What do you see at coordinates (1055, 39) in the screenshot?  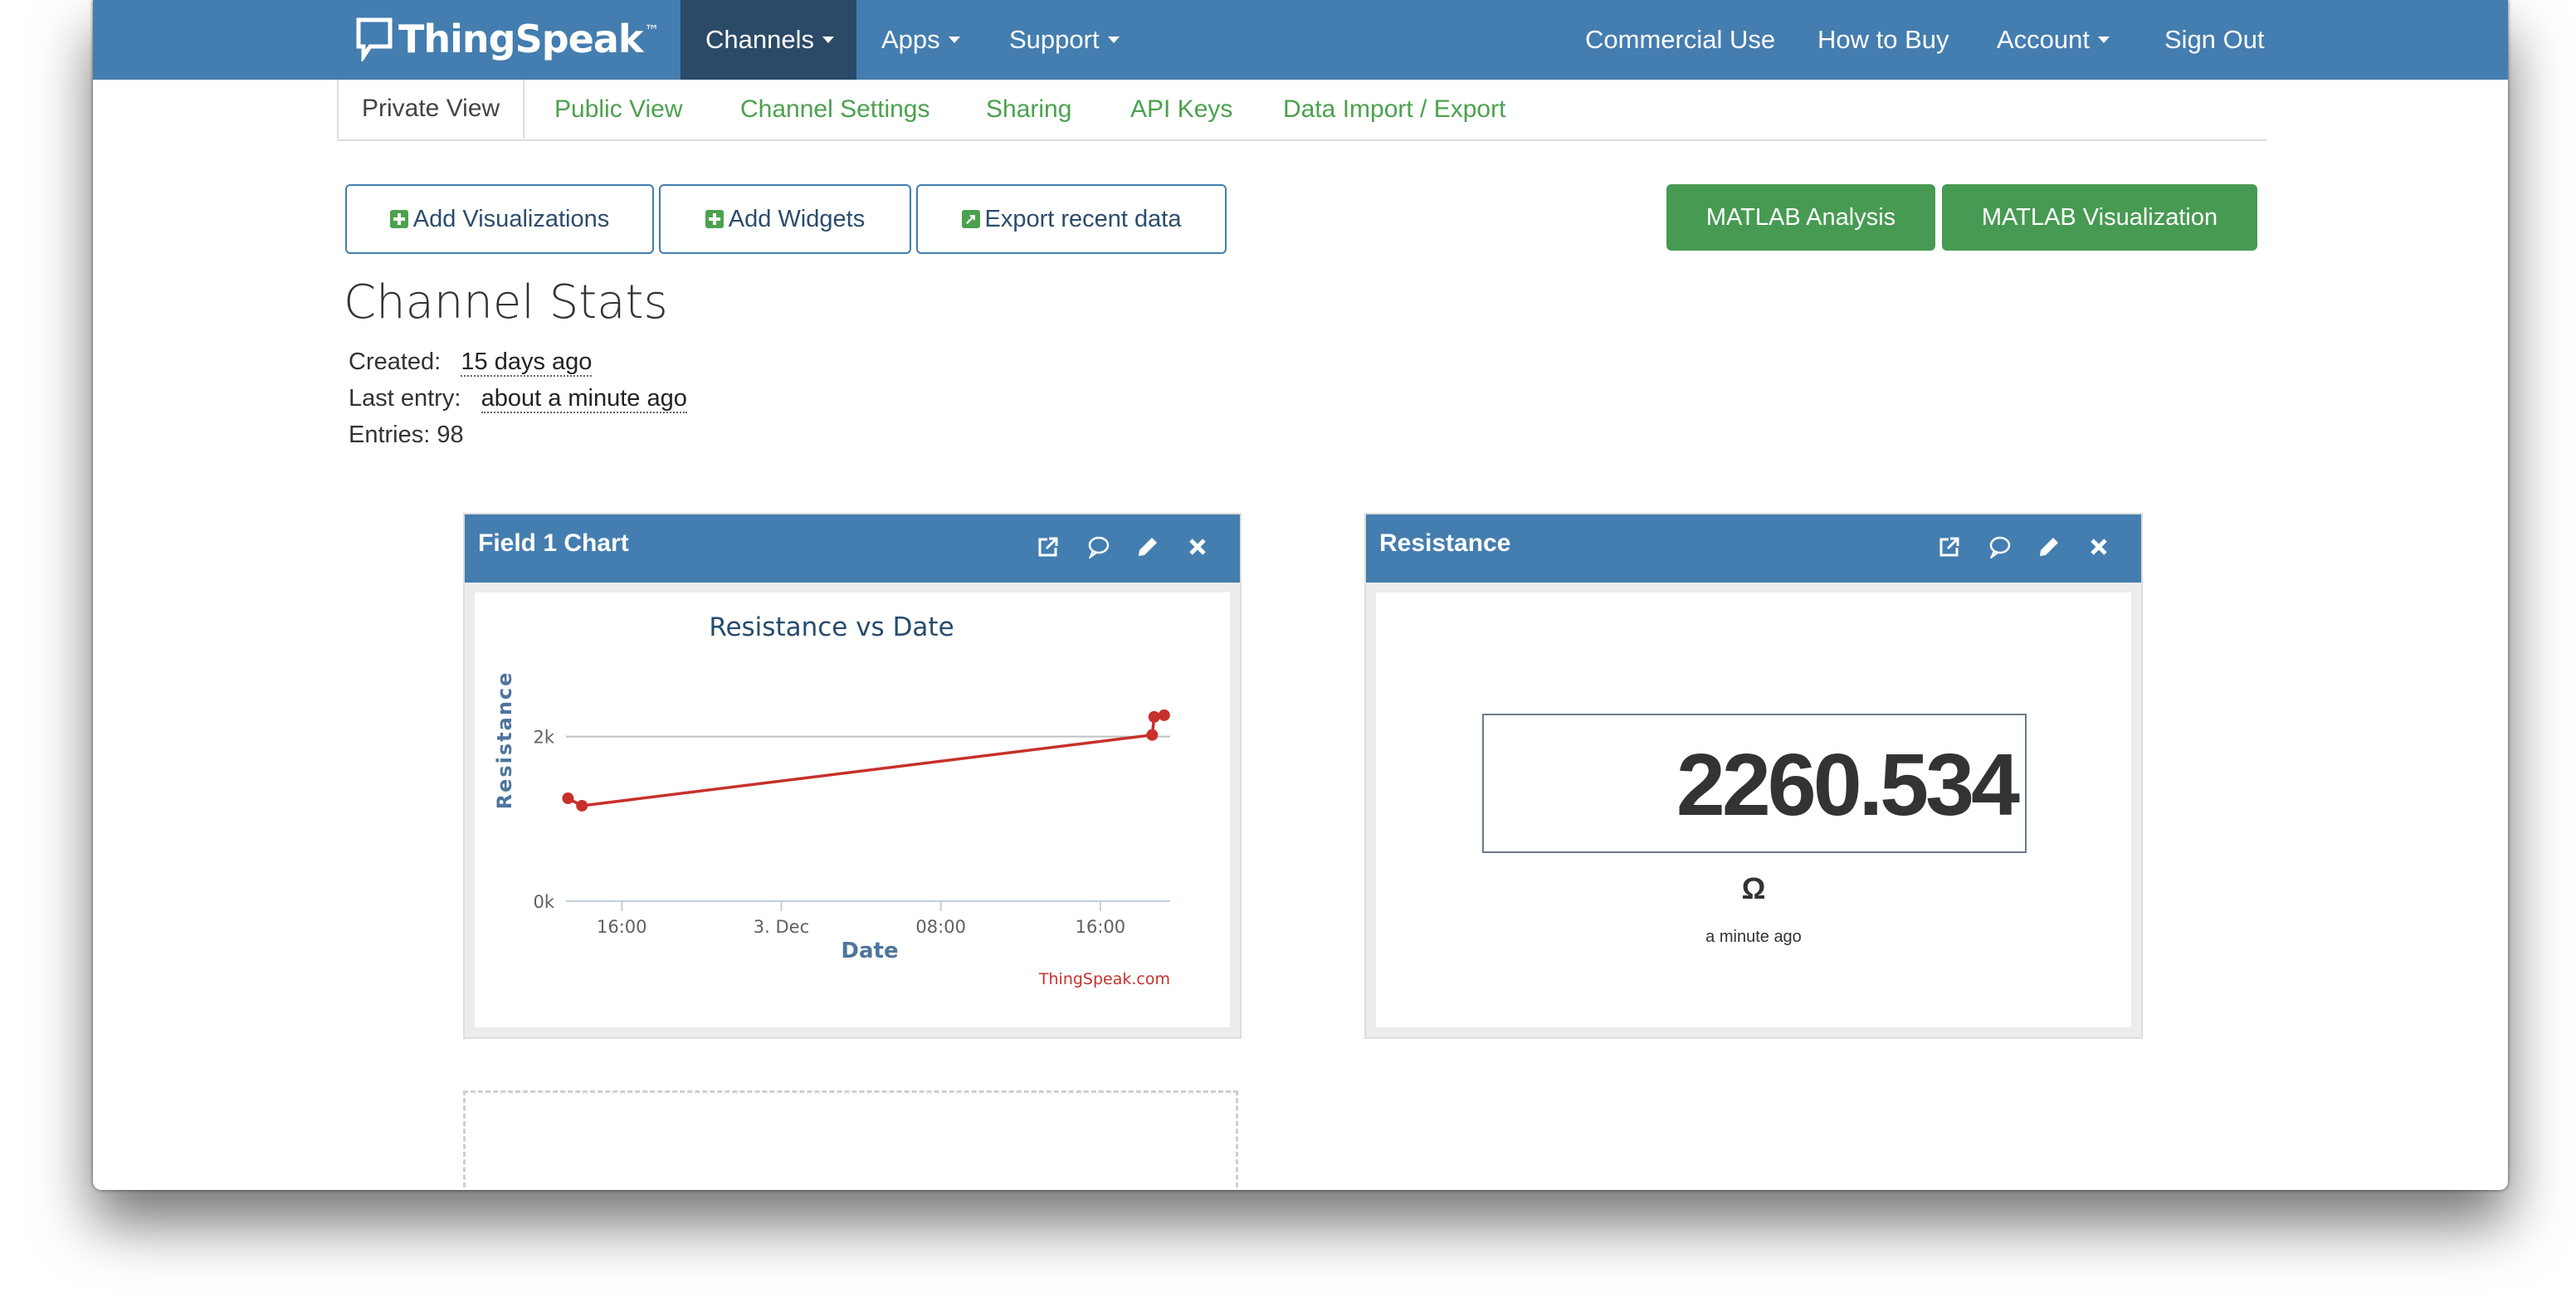 I see `nav-support-label: Support` at bounding box center [1055, 39].